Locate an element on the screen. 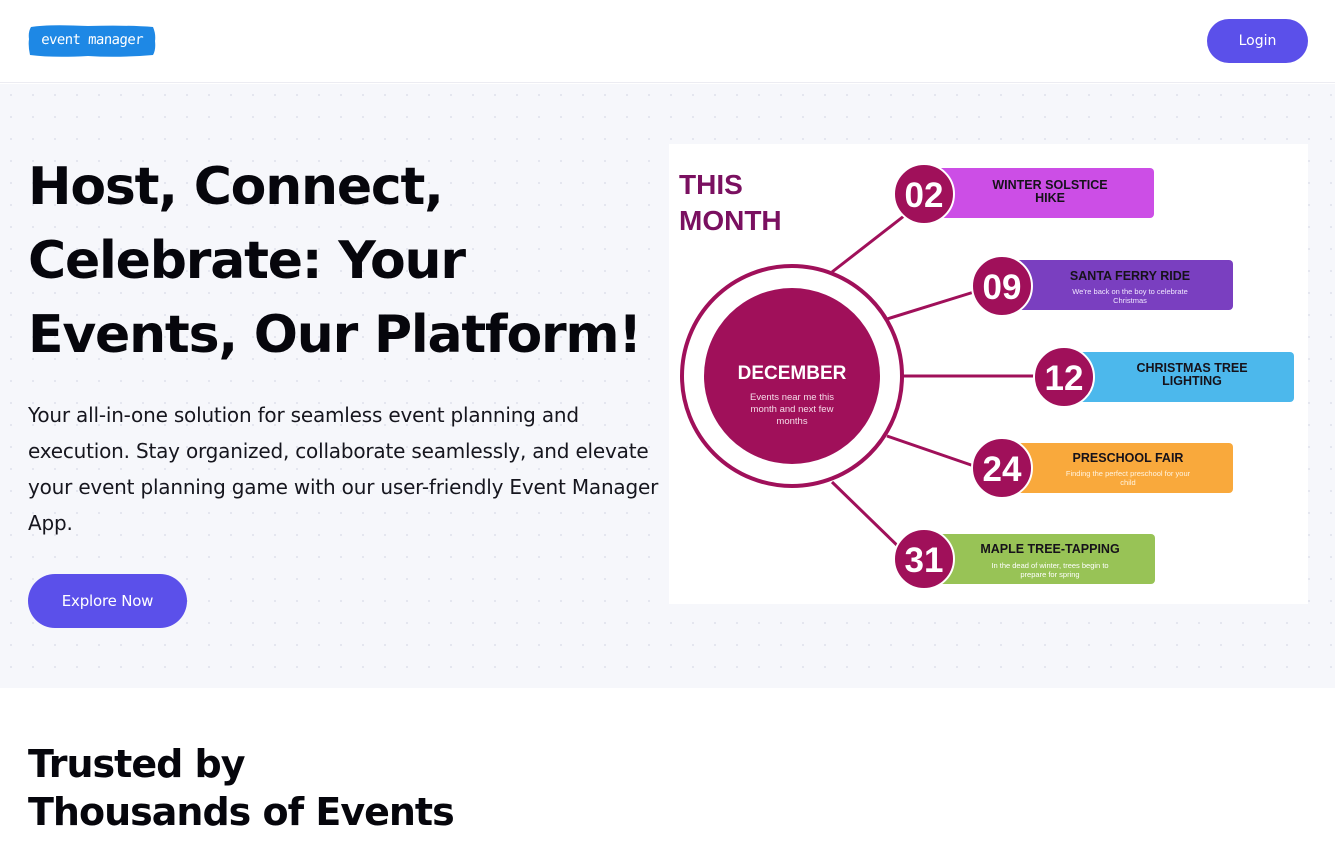  event-desc-line2: prepare for spring is located at coordinates (1049, 574).